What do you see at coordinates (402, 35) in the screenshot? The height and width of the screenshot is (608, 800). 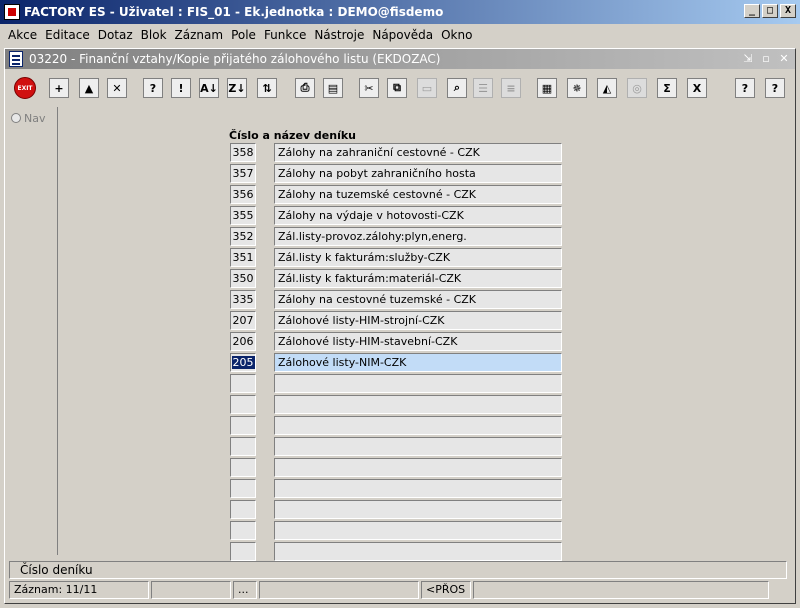 I see `menu-napoveda: Nápověda` at bounding box center [402, 35].